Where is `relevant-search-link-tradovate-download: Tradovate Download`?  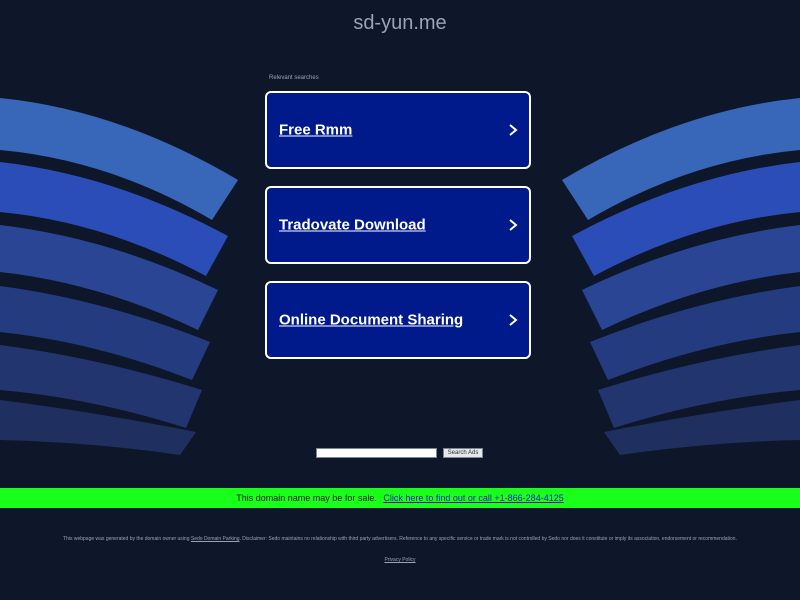
relevant-search-link-tradovate-download: Tradovate Download is located at coordinates (398, 225).